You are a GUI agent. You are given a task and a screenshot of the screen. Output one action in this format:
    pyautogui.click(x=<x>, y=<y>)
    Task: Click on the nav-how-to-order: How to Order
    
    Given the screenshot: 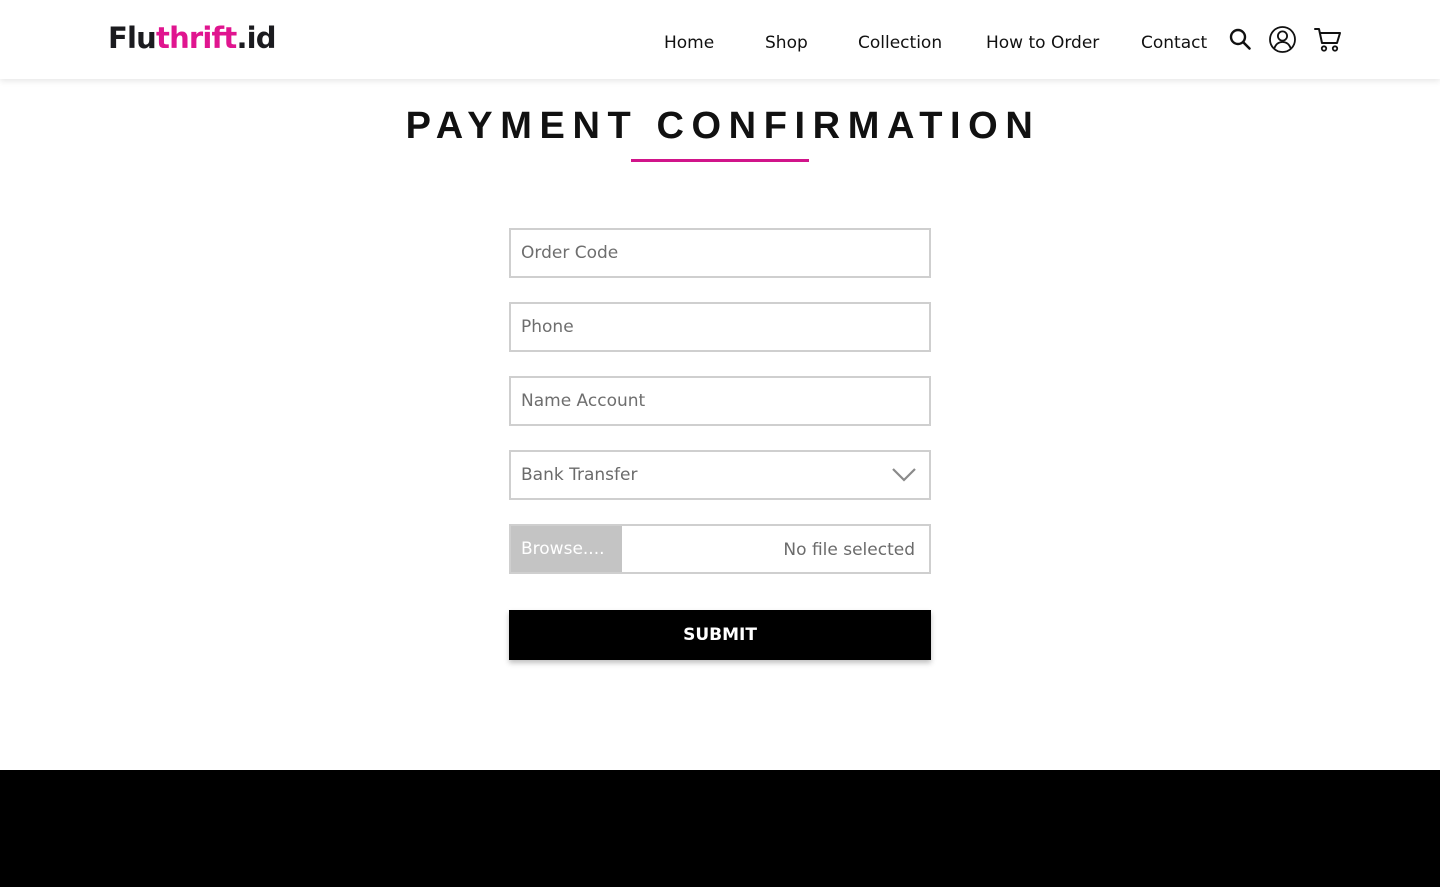 What is the action you would take?
    pyautogui.click(x=1042, y=43)
    